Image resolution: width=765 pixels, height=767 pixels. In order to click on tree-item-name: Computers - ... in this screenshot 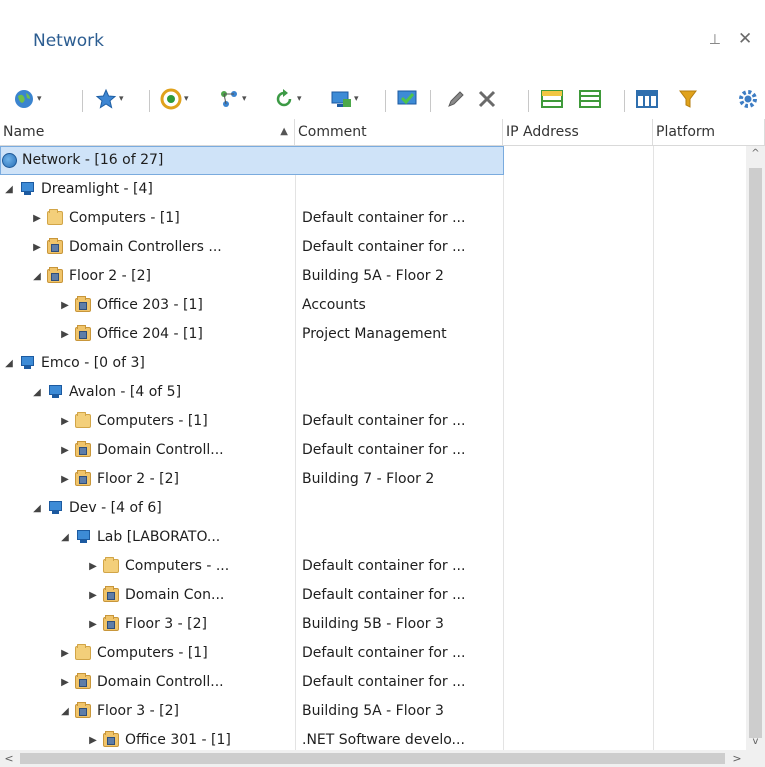, I will do `click(177, 566)`.